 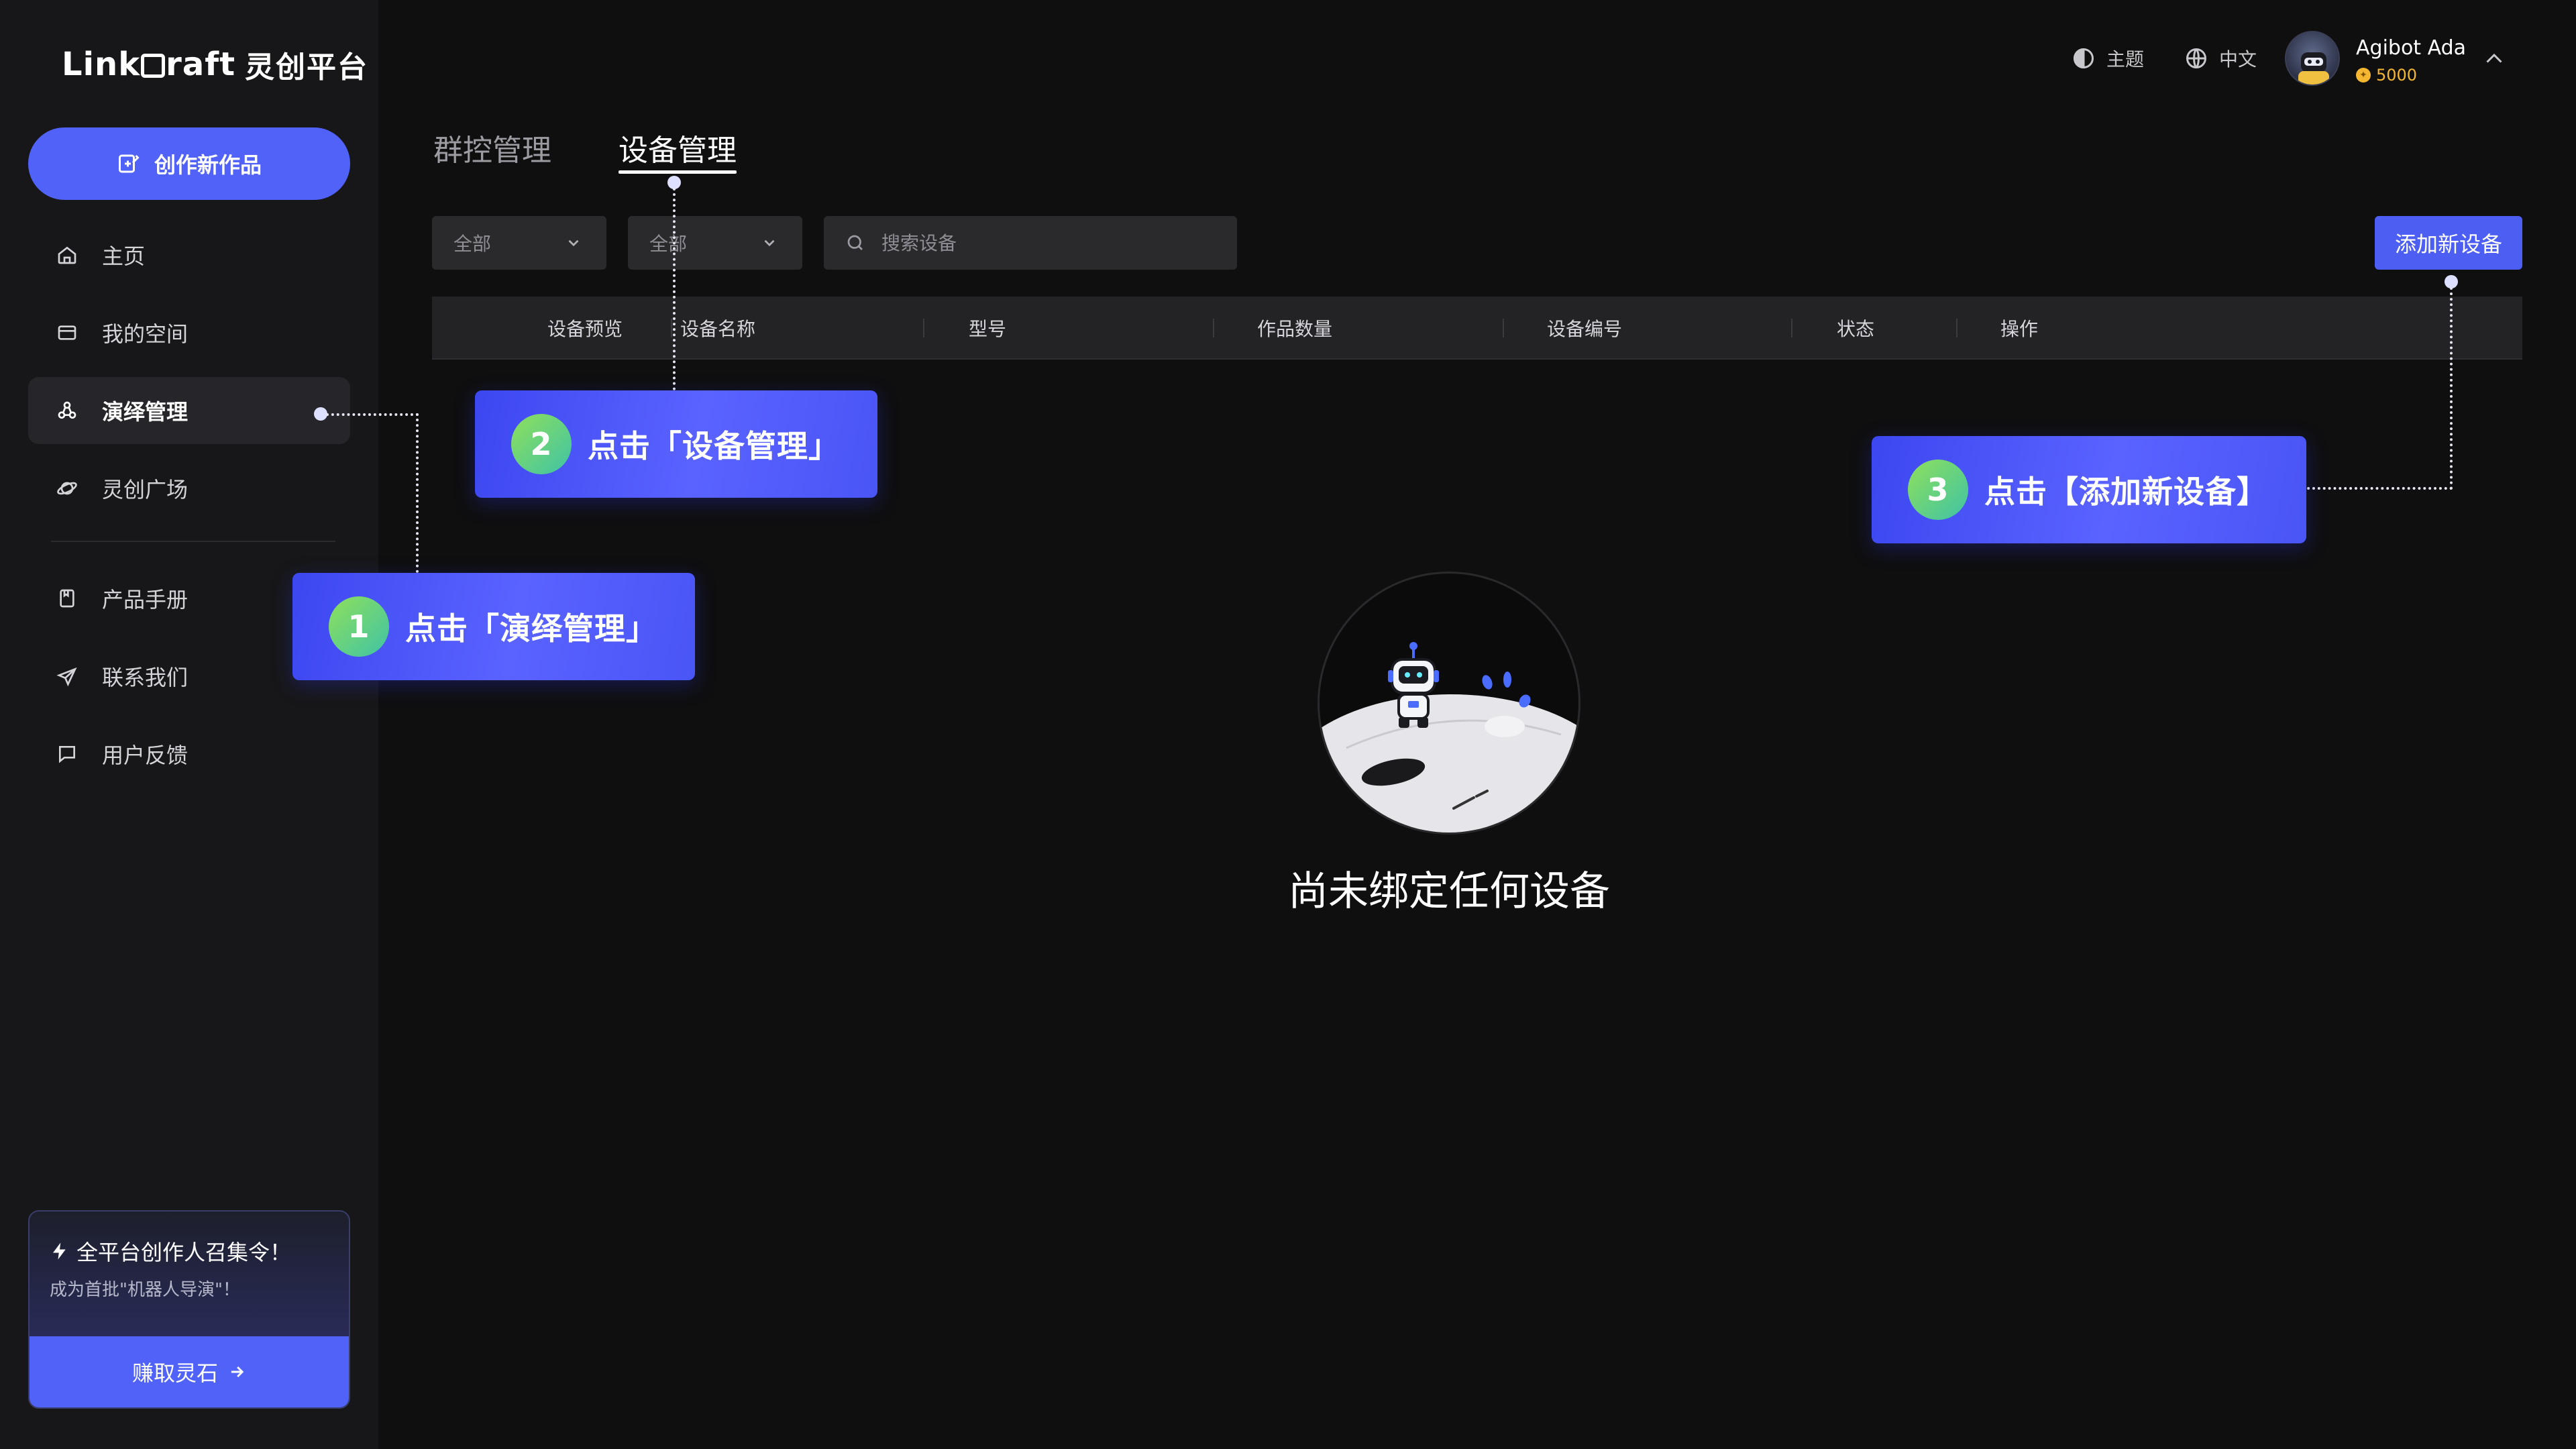 What do you see at coordinates (2363, 75) in the screenshot?
I see `coin-icon: ✦` at bounding box center [2363, 75].